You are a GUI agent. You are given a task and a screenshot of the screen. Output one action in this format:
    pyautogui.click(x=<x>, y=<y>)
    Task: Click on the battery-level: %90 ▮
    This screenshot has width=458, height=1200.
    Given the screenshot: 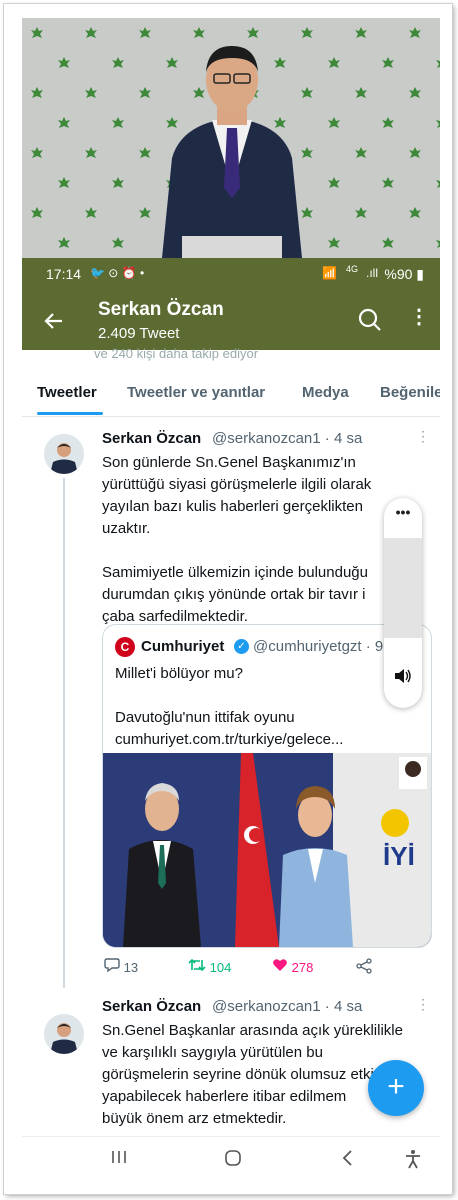 What is the action you would take?
    pyautogui.click(x=404, y=274)
    